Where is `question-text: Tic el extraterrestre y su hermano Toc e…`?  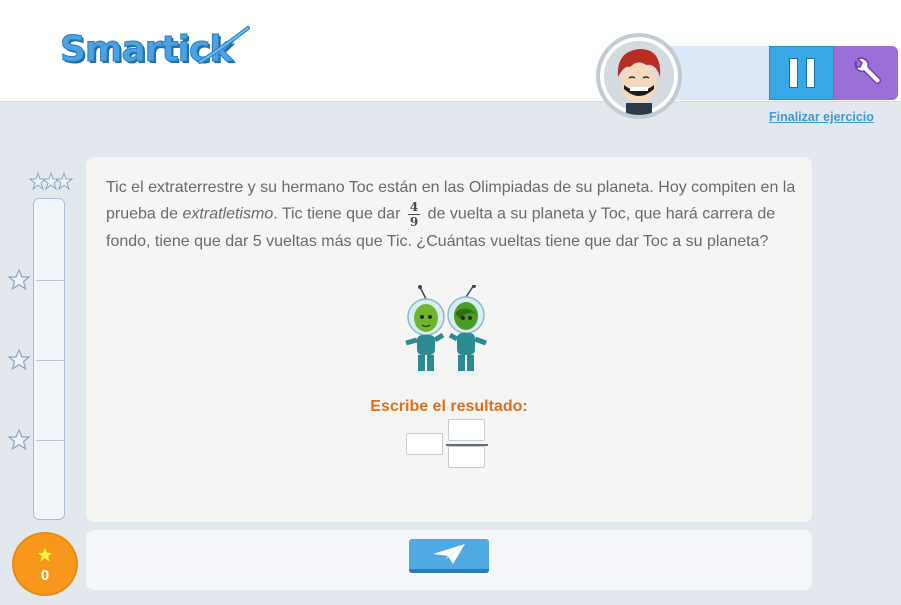
question-text: Tic el extraterrestre y su hermano Toc e… is located at coordinates (451, 214).